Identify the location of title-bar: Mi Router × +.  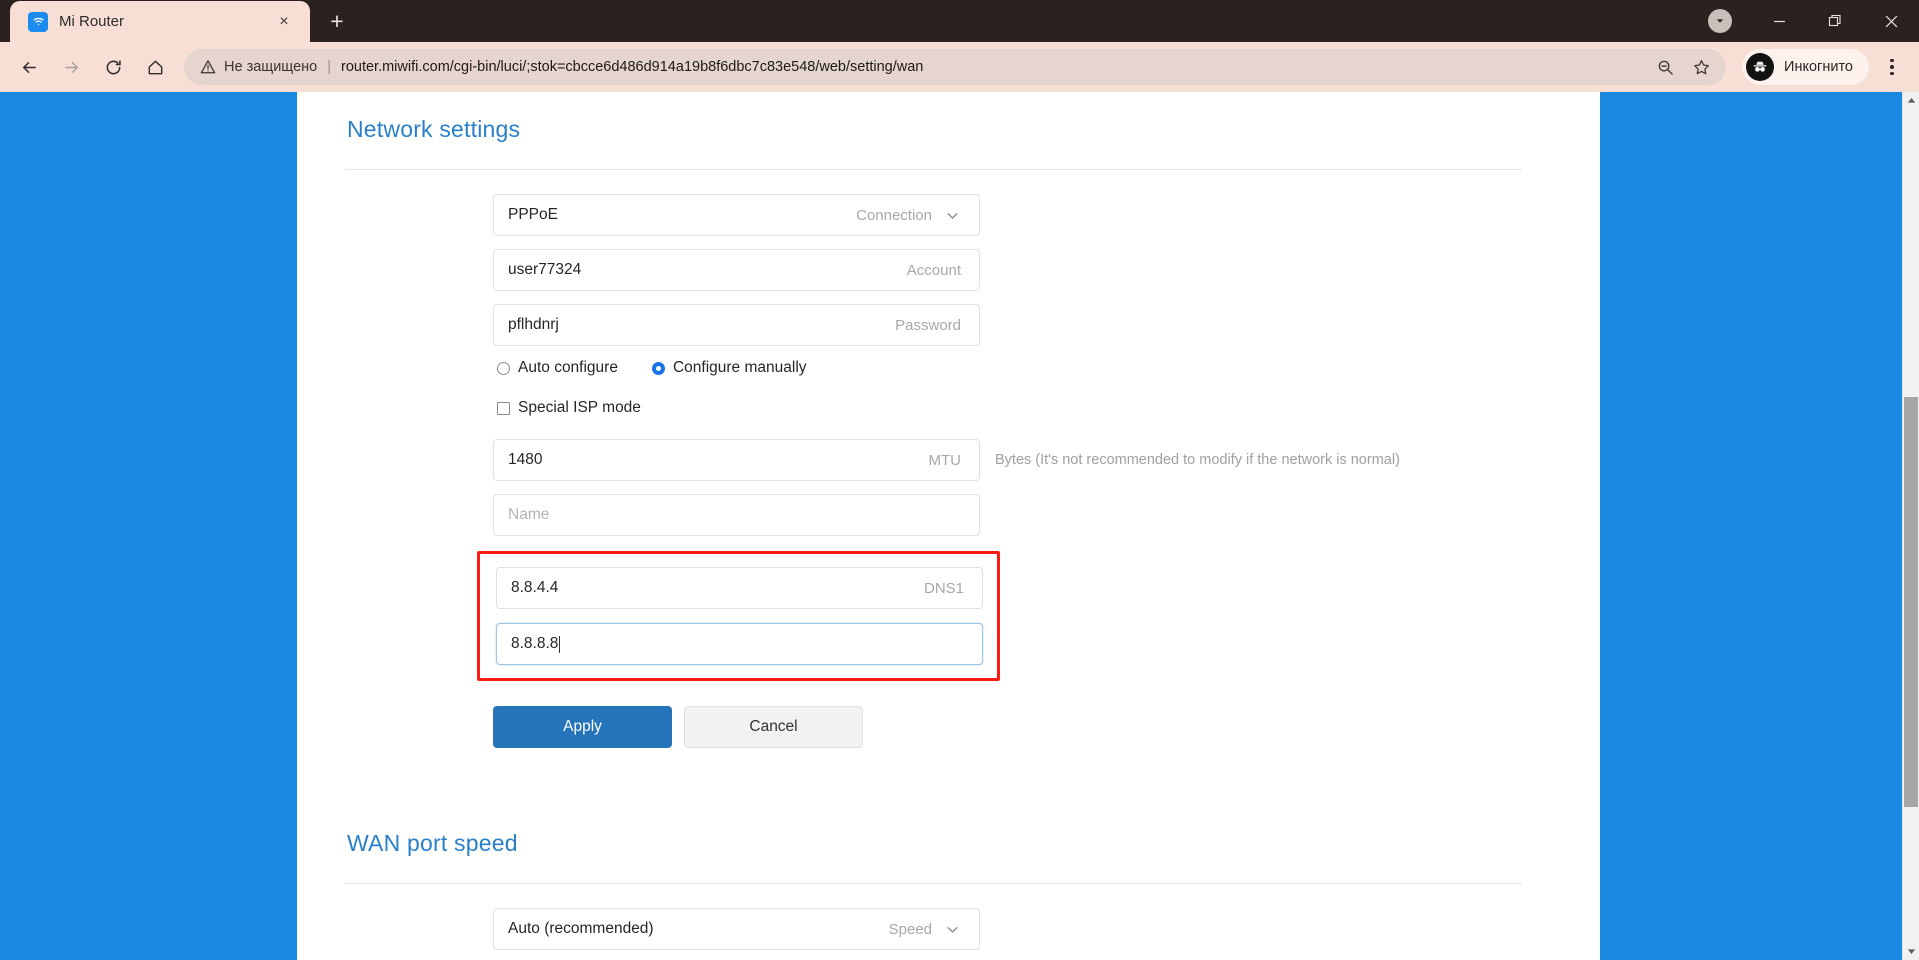
(959, 21).